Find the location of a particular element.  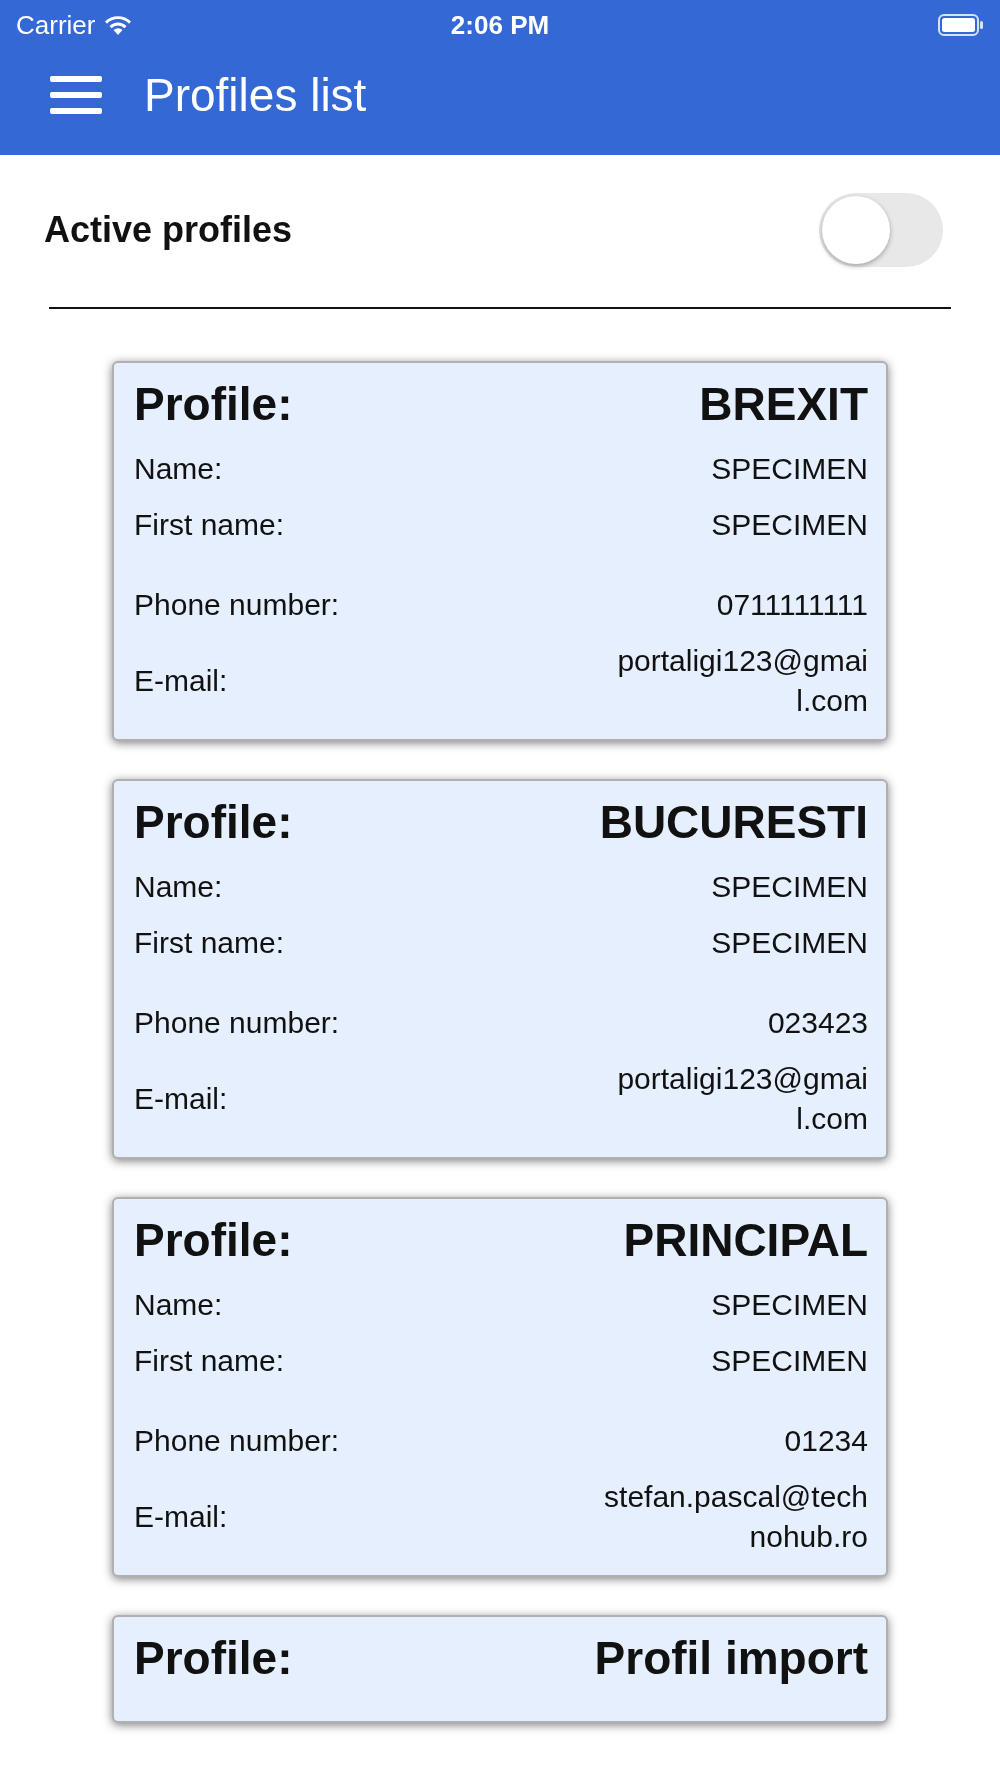

field-value: 0711111111 is located at coordinates (791, 605).